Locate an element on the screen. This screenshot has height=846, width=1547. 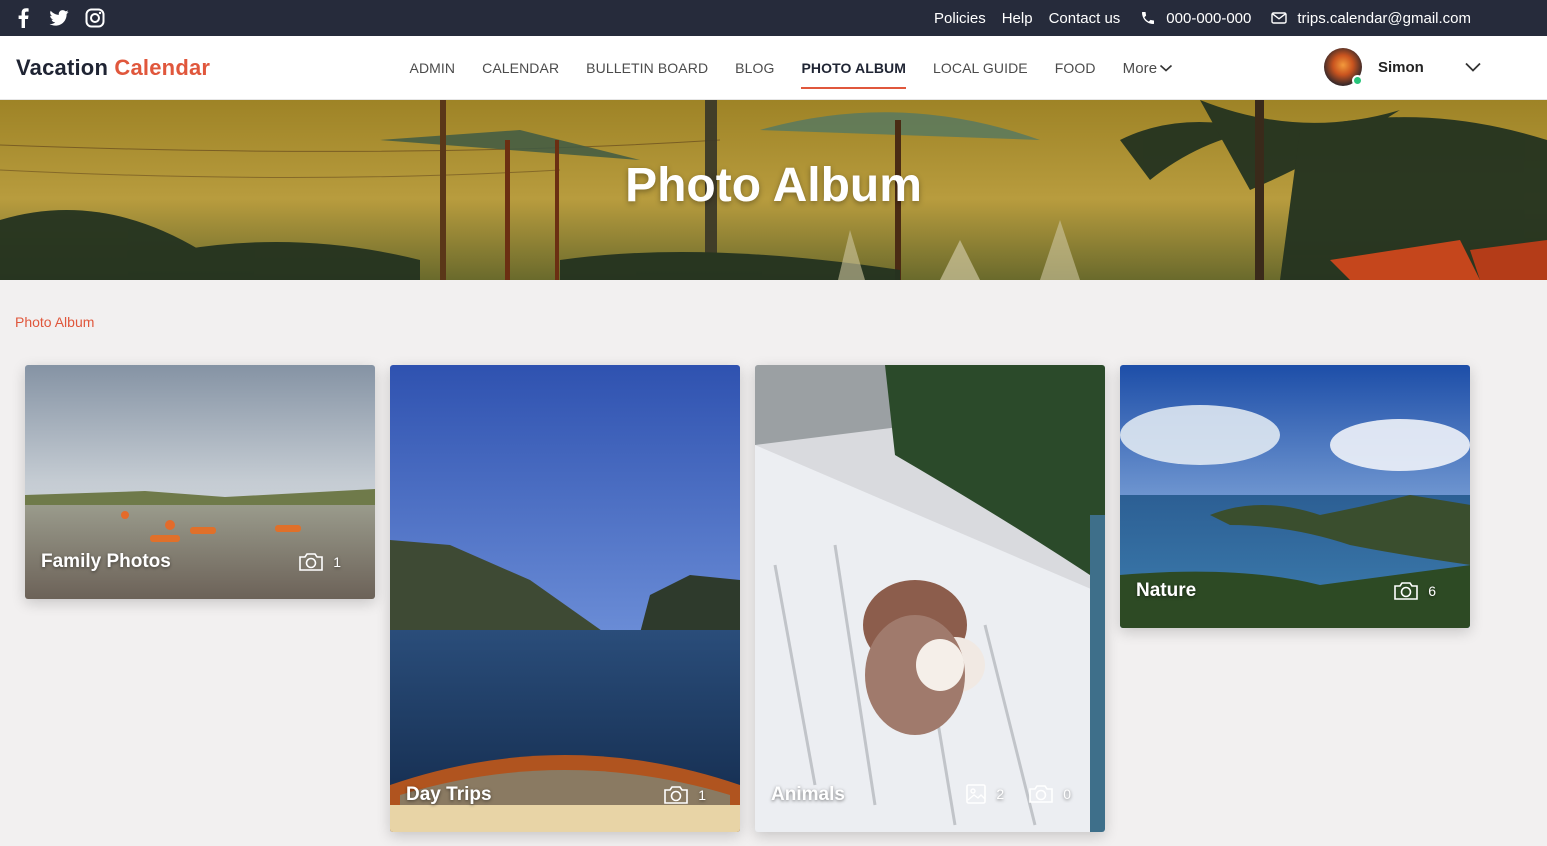
phone-number: 000-000-000 is located at coordinates (1209, 18).